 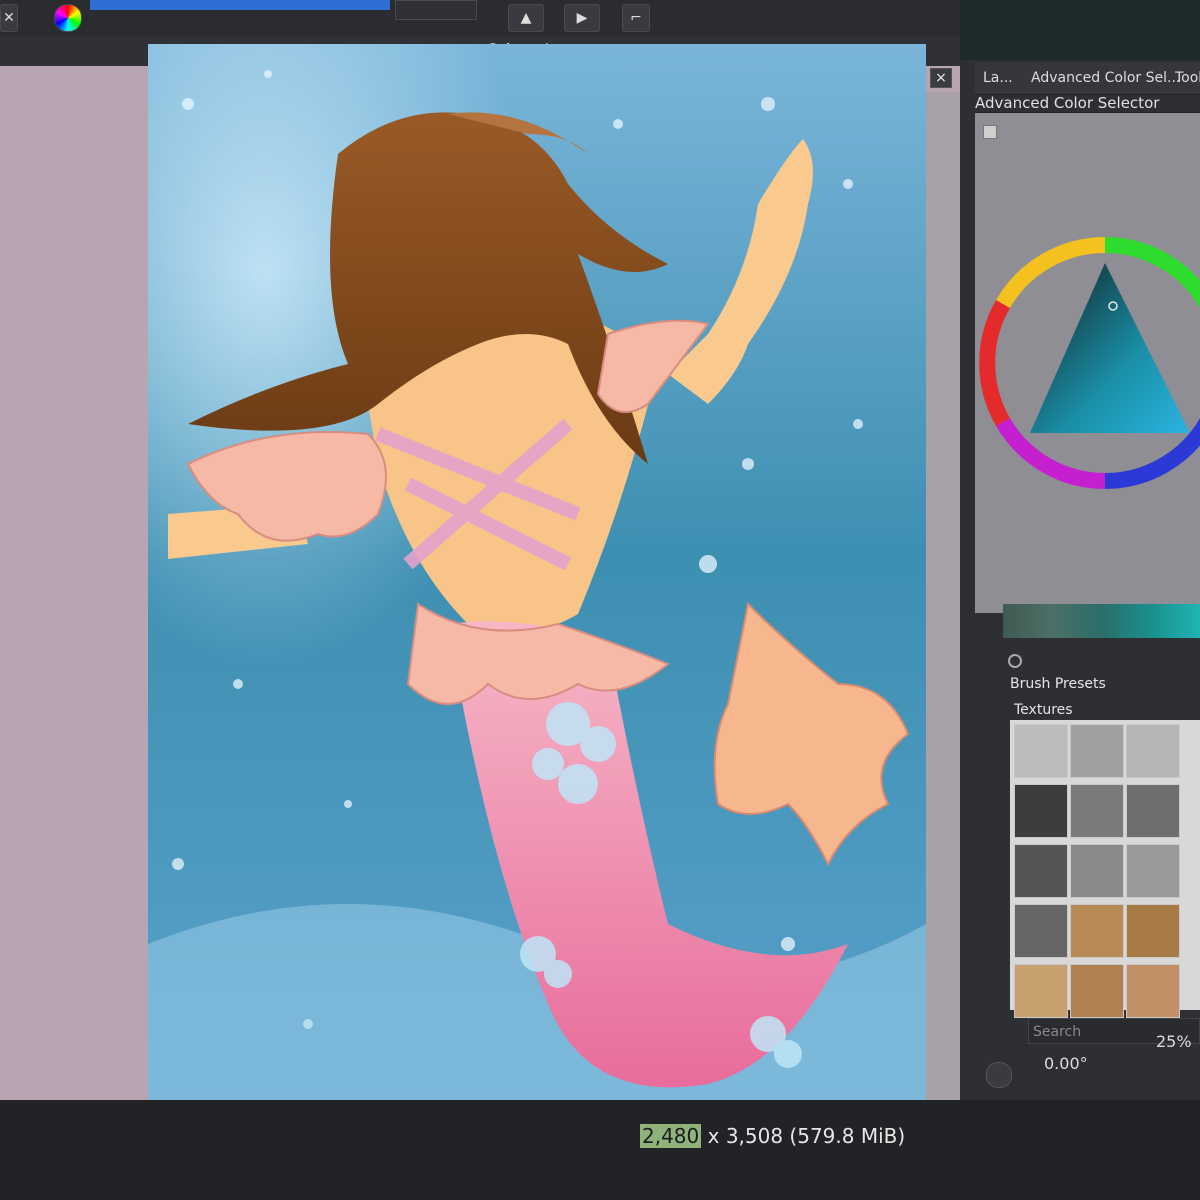 I want to click on brush-presets-label: Brush Presets, so click(x=1058, y=684).